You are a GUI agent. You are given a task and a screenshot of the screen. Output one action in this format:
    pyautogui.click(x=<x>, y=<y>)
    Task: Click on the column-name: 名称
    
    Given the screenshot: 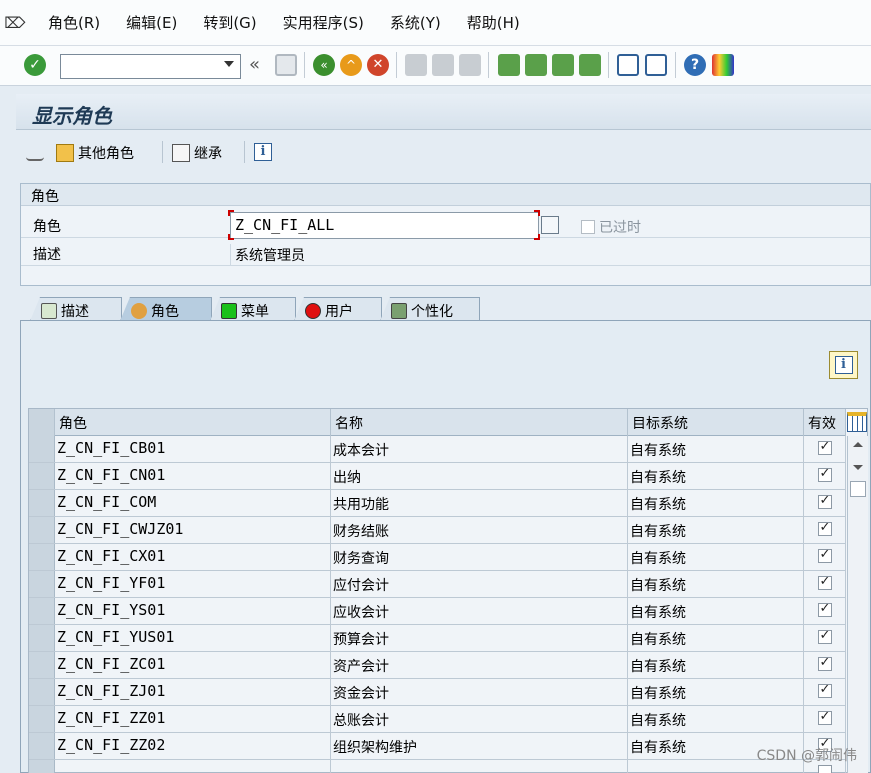 What is the action you would take?
    pyautogui.click(x=479, y=422)
    